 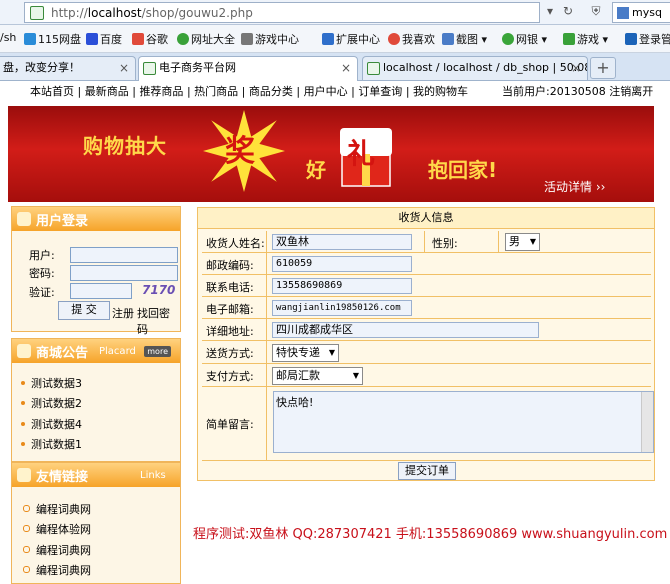 I want to click on notice-item: 测试数据3, so click(x=51, y=383).